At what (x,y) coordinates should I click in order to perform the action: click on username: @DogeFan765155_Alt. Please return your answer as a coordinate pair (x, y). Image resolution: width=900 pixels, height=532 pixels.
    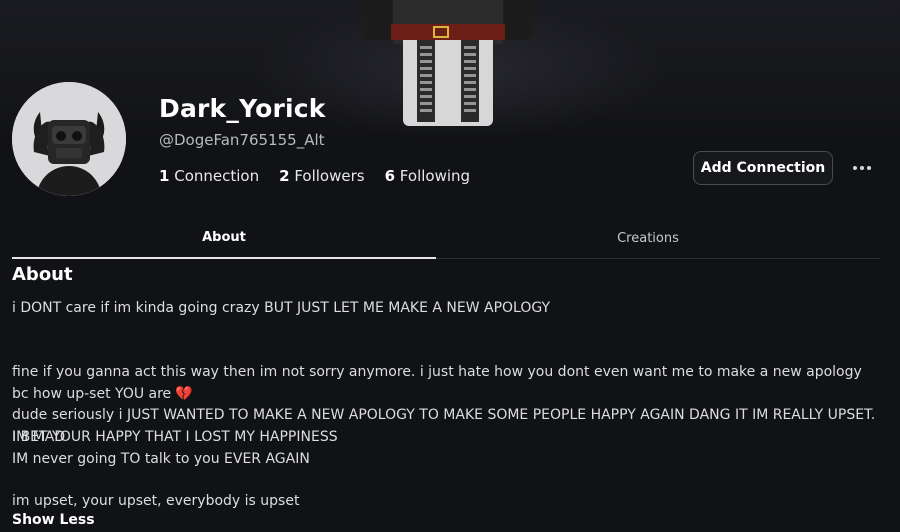
    Looking at the image, I should click on (242, 140).